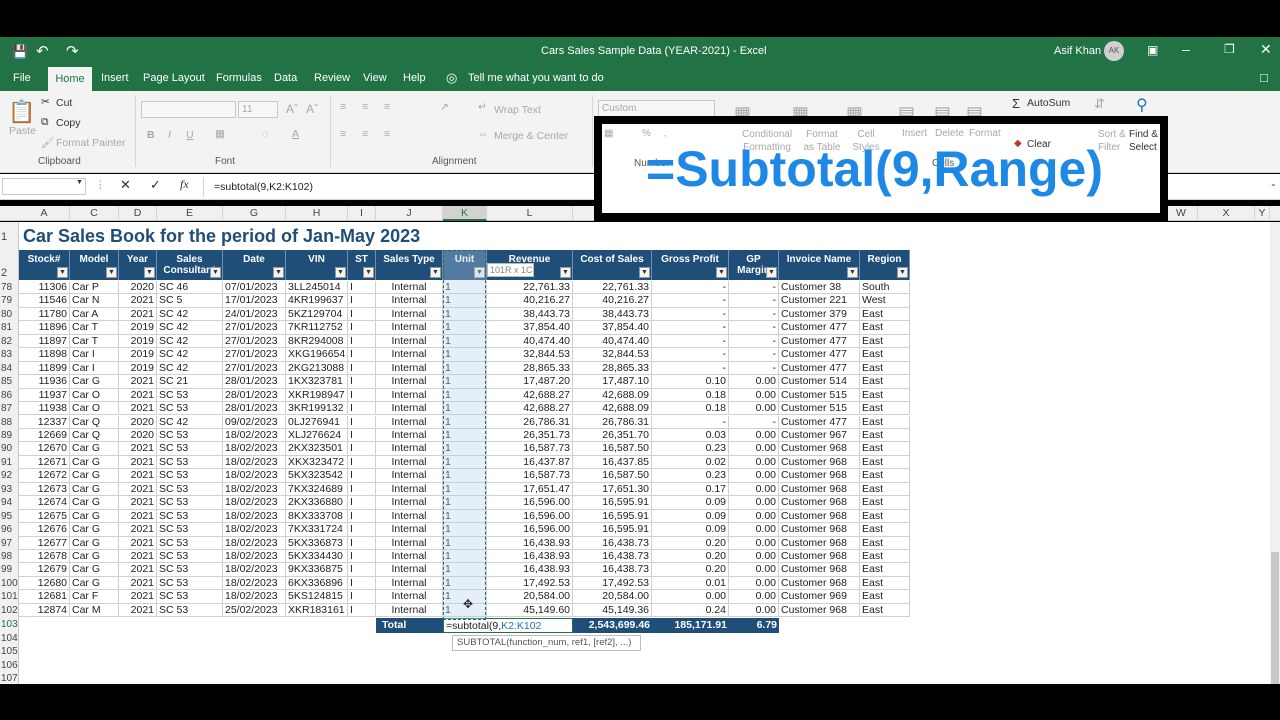  Describe the element at coordinates (44, 314) in the screenshot. I see `table-cell: 11780` at that location.